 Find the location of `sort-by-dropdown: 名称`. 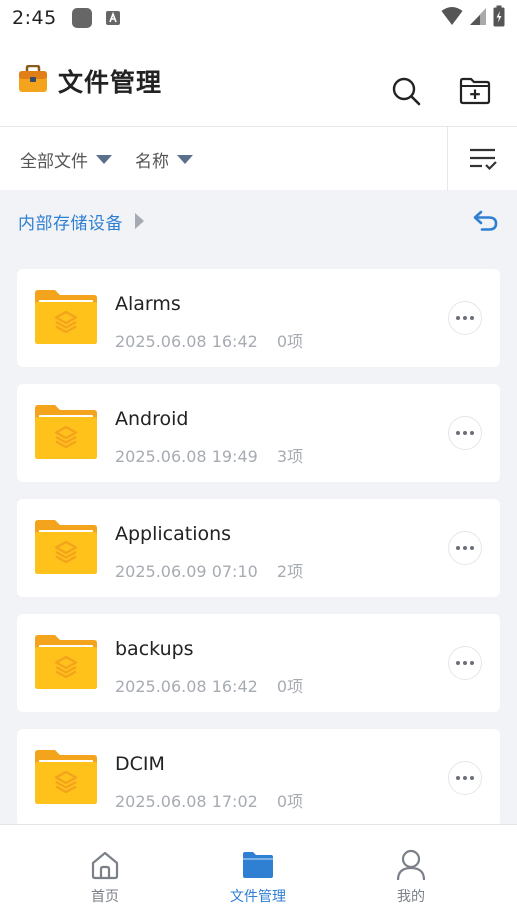

sort-by-dropdown: 名称 is located at coordinates (164, 159).